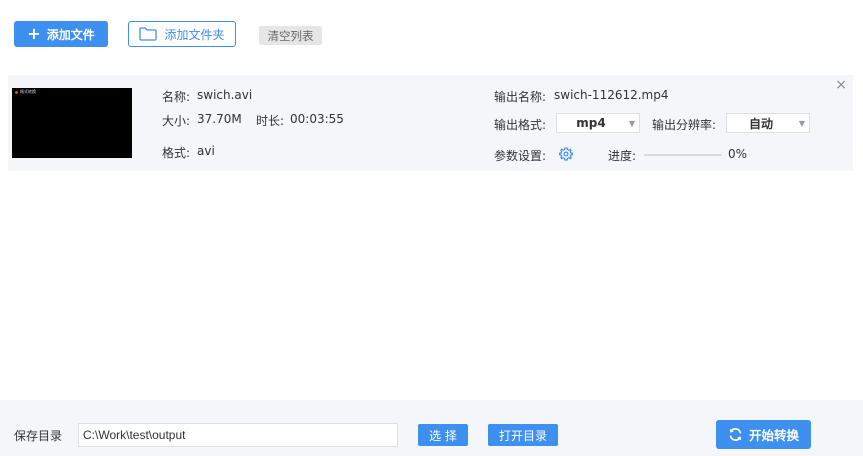 Image resolution: width=863 pixels, height=456 pixels. Describe the element at coordinates (148, 34) in the screenshot. I see `folder-icon` at that location.